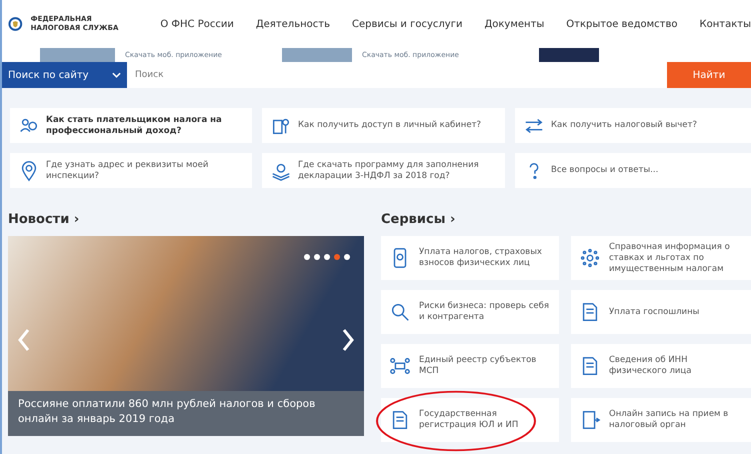  I want to click on nav-link: Деятельность, so click(293, 24).